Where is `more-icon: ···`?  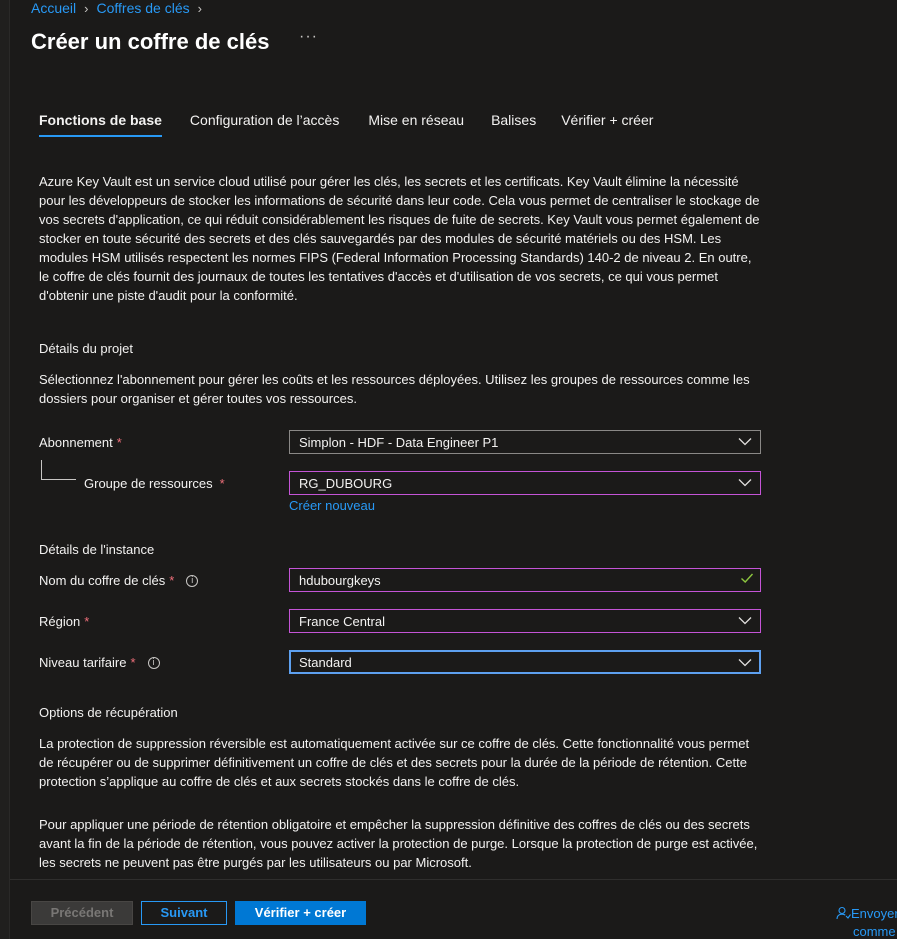
more-icon: ··· is located at coordinates (308, 37).